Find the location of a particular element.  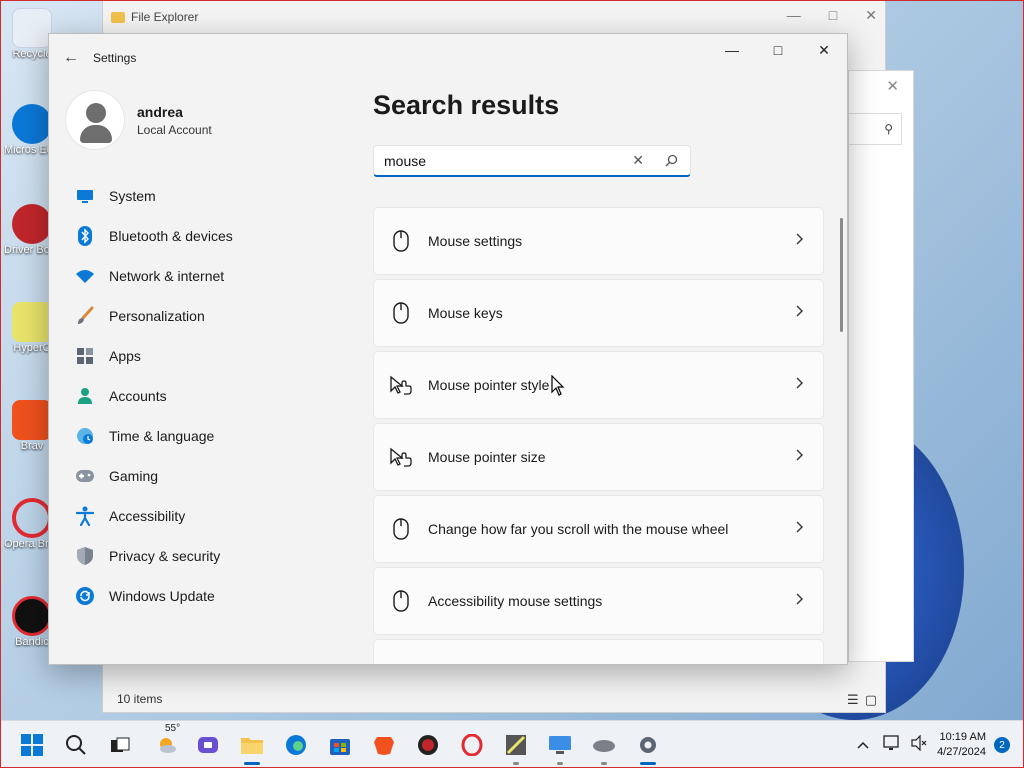

recycle-bin-icon is located at coordinates (32, 28).